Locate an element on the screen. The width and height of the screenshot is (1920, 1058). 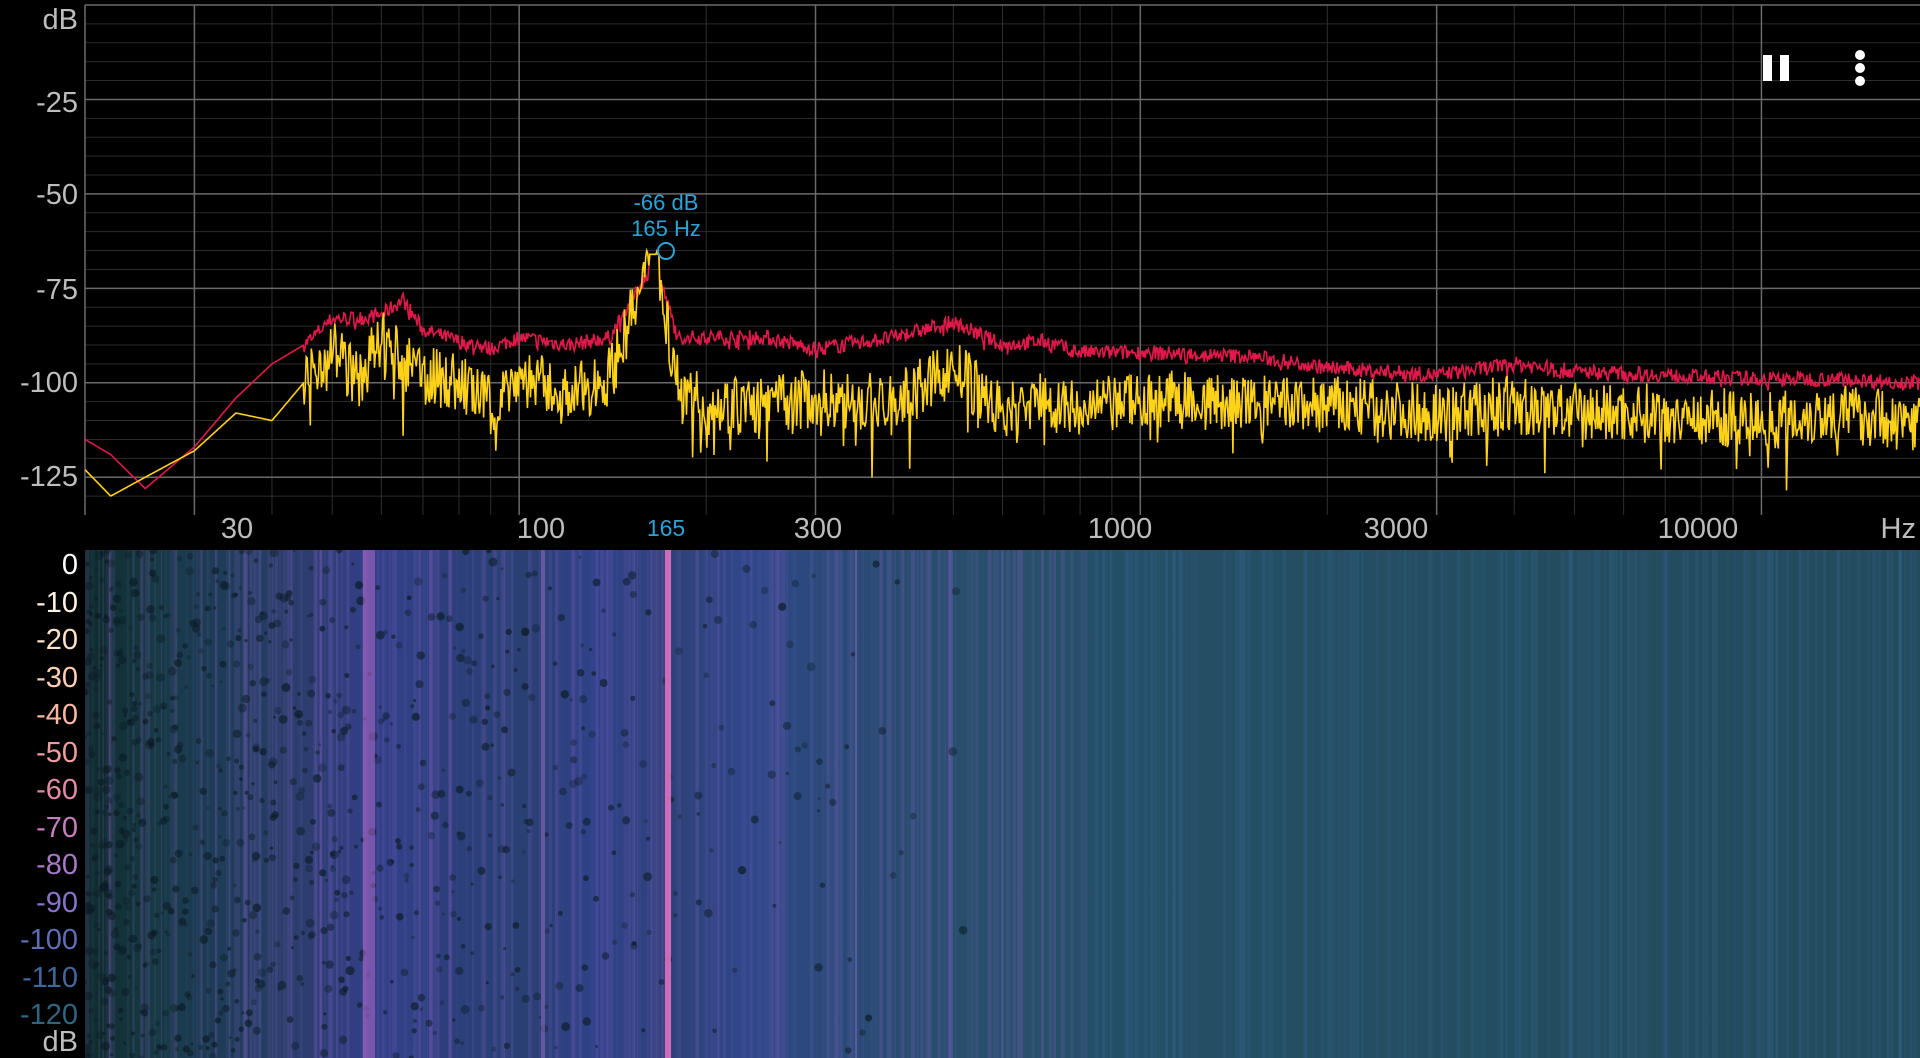
scale-tick: -100 is located at coordinates (48, 940).